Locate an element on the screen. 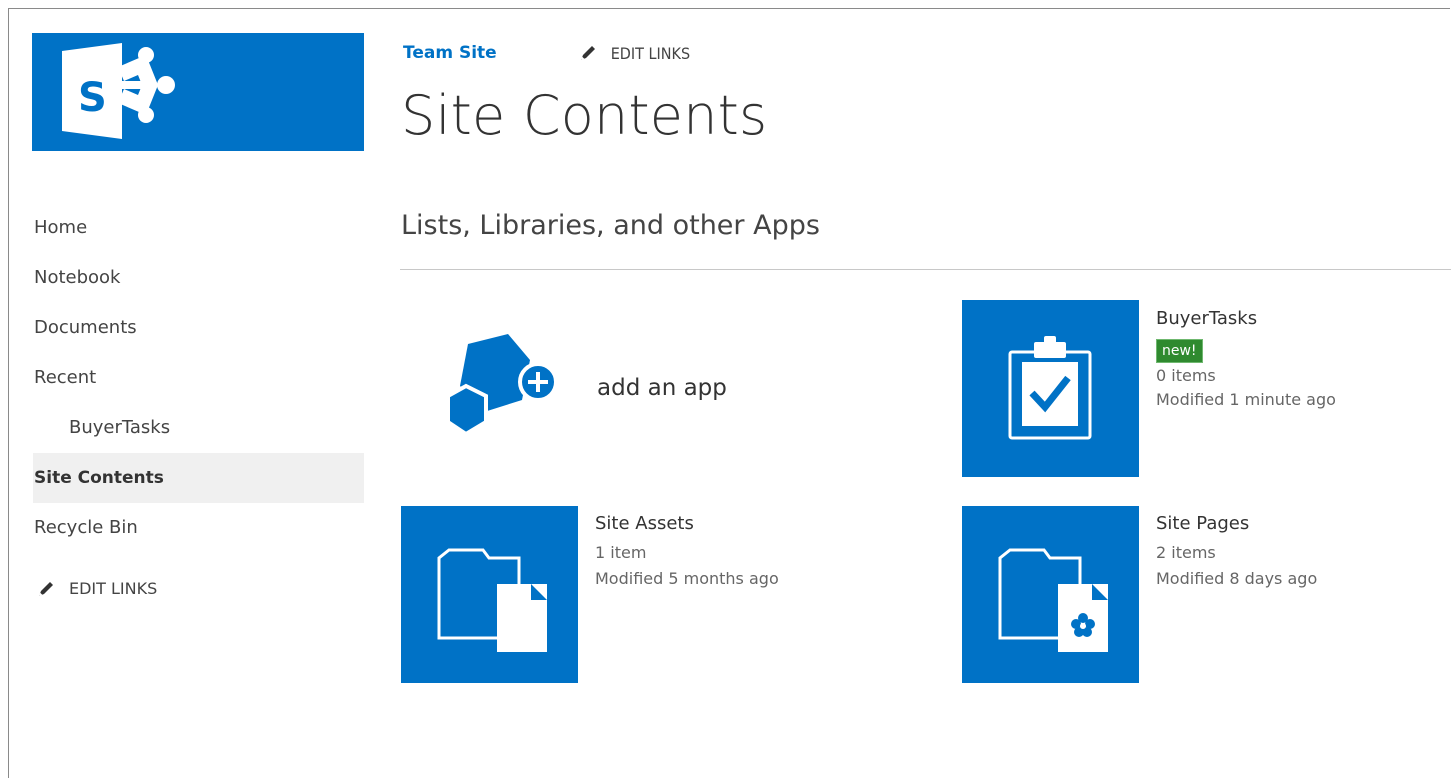  app-count-site-assets: 1 item is located at coordinates (621, 552).